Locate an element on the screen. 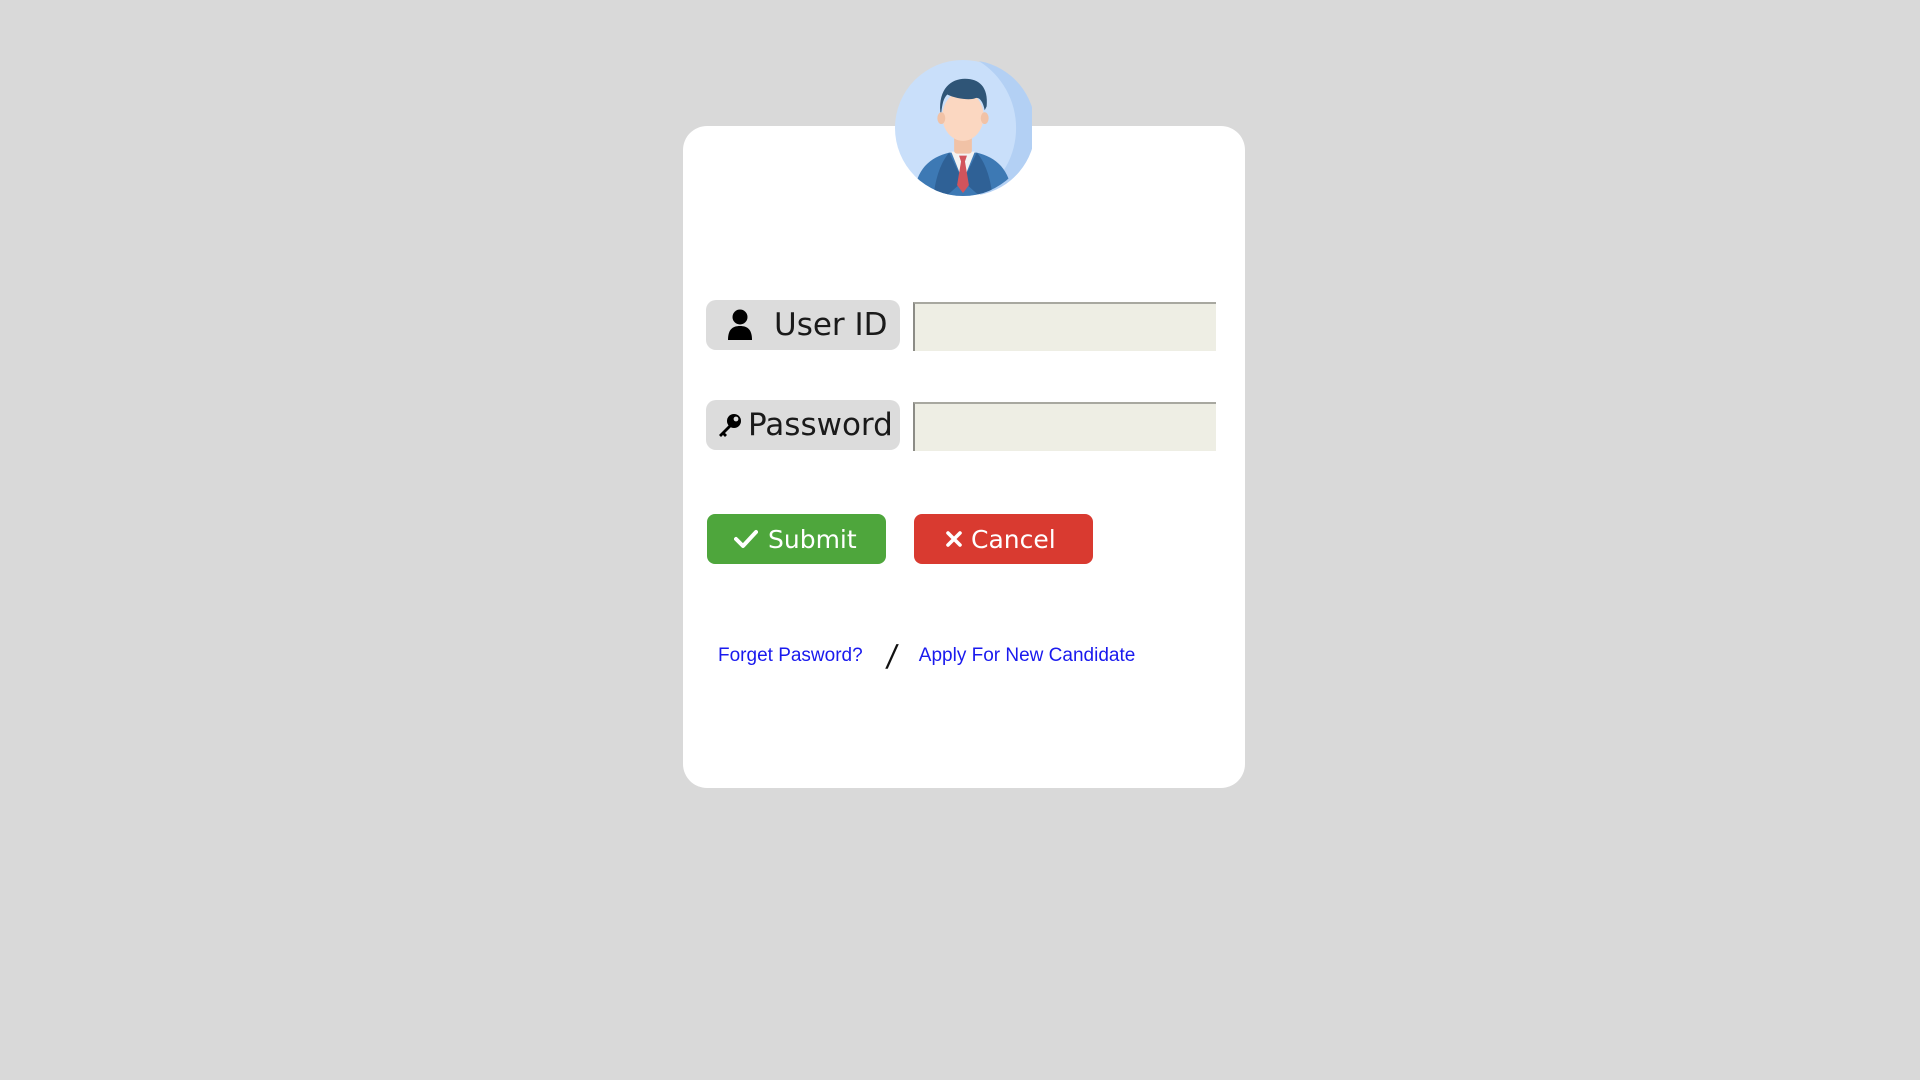 Image resolution: width=1920 pixels, height=1080 pixels. password-label-text: Password is located at coordinates (820, 425).